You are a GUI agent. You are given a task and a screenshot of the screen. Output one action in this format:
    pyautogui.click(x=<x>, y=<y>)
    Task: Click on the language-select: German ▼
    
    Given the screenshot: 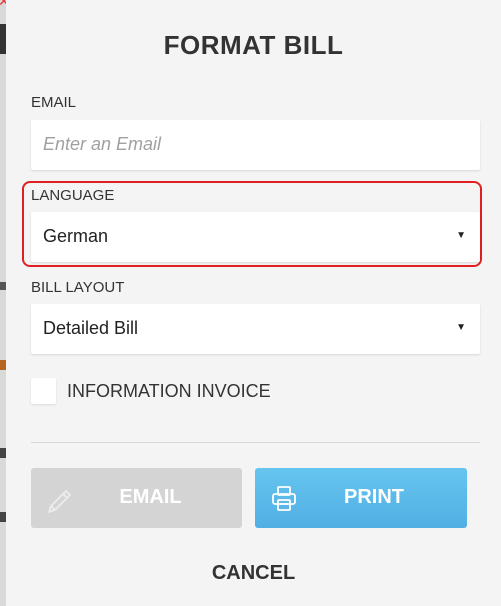 What is the action you would take?
    pyautogui.click(x=255, y=237)
    